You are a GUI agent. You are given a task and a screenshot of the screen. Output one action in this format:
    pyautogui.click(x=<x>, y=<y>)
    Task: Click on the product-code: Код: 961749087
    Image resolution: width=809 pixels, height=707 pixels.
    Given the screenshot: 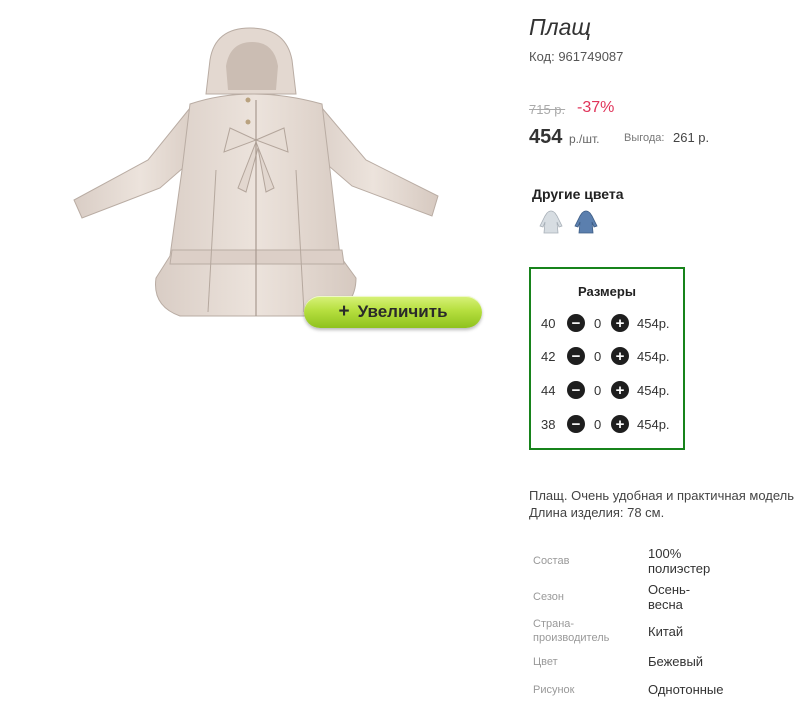 What is the action you would take?
    pyautogui.click(x=576, y=56)
    